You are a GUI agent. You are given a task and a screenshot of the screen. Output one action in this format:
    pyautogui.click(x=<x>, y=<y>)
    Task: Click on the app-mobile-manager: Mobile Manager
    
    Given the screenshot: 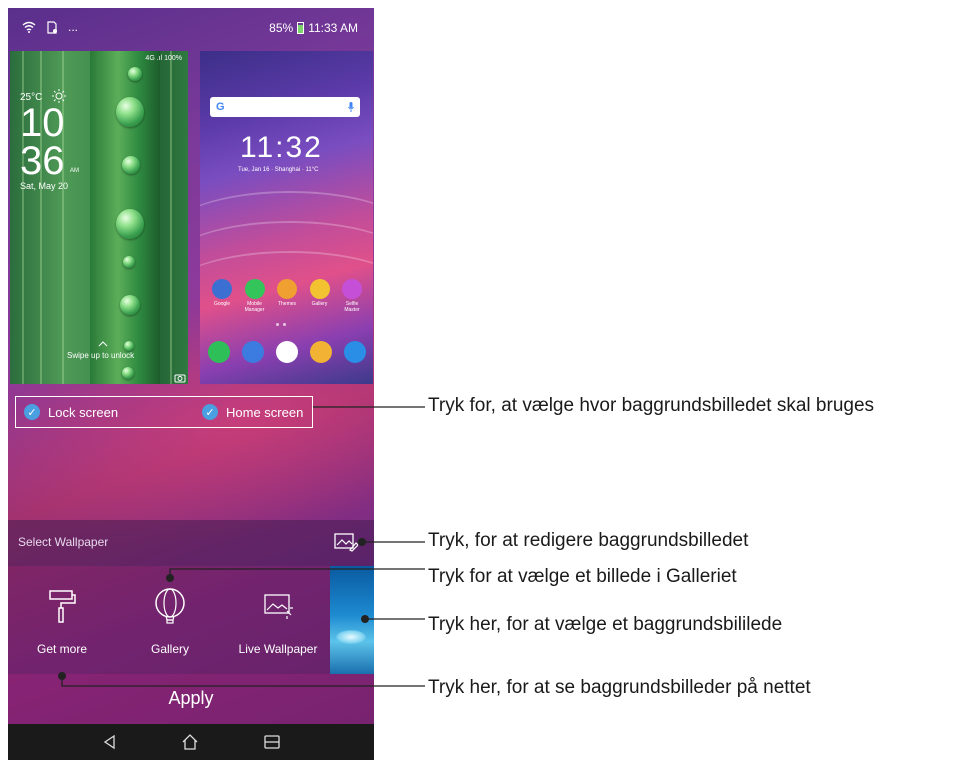 What is the action you would take?
    pyautogui.click(x=255, y=296)
    